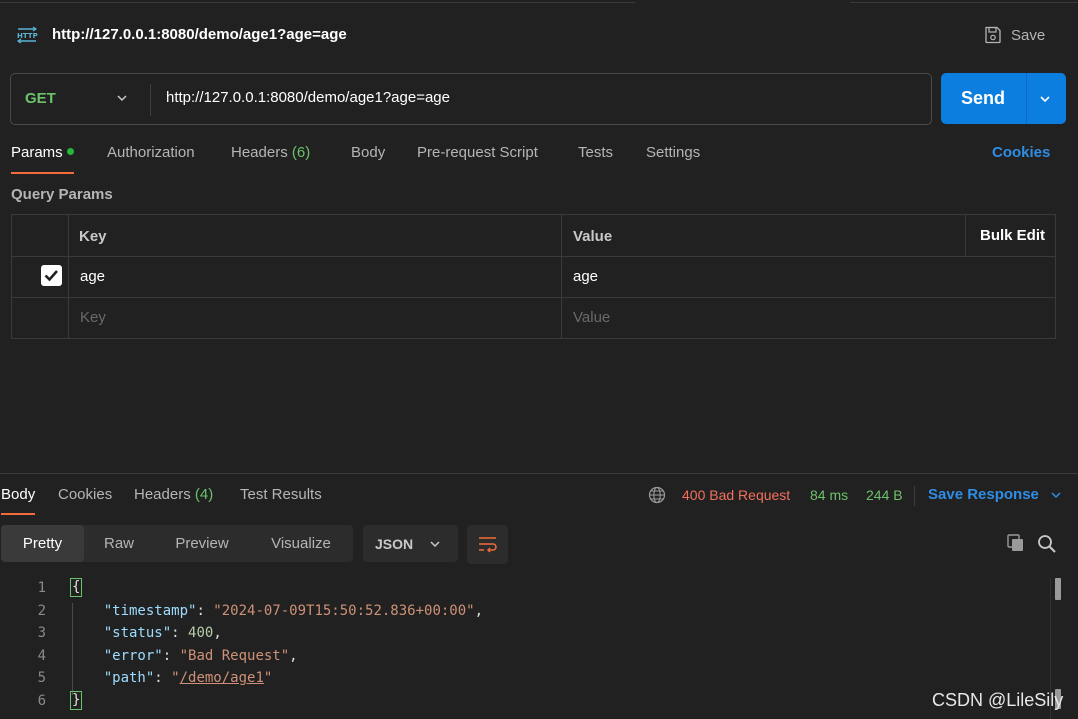  What do you see at coordinates (137, 633) in the screenshot?
I see `json-key: "status"` at bounding box center [137, 633].